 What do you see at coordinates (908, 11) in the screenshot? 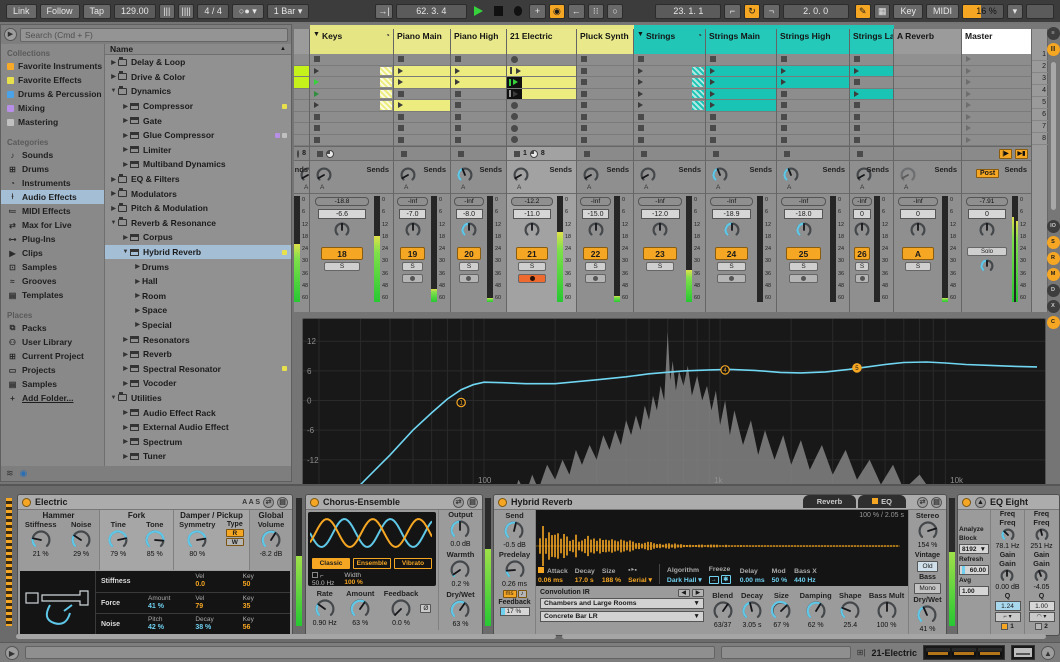
I see `key-map-button: Key` at bounding box center [908, 11].